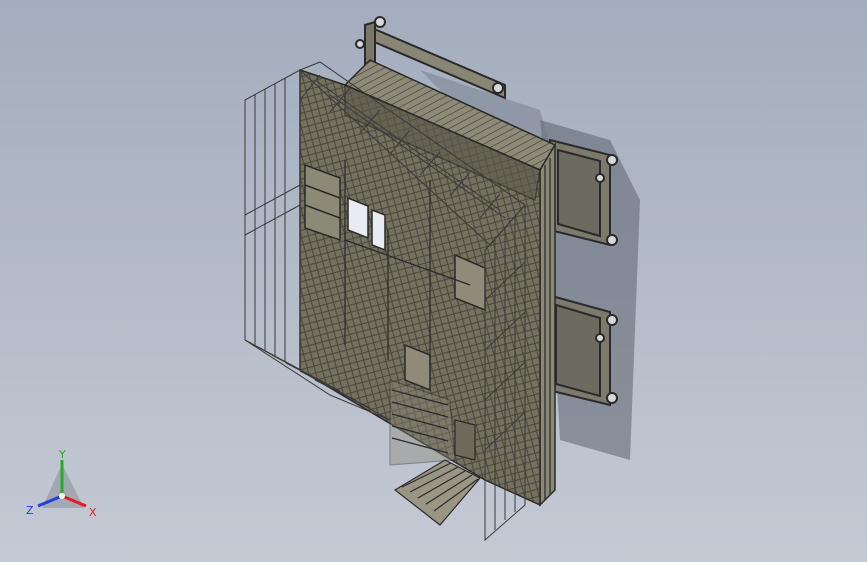 Image resolution: width=867 pixels, height=562 pixels. I want to click on x-axis-label: X, so click(93, 512).